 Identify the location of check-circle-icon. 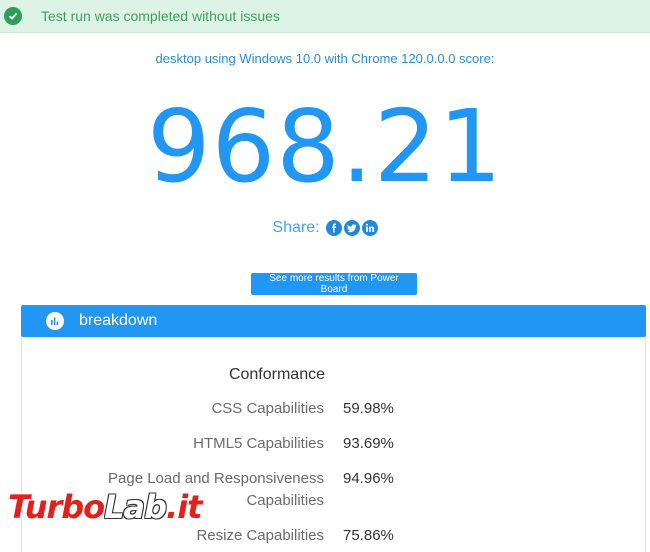
(13, 16).